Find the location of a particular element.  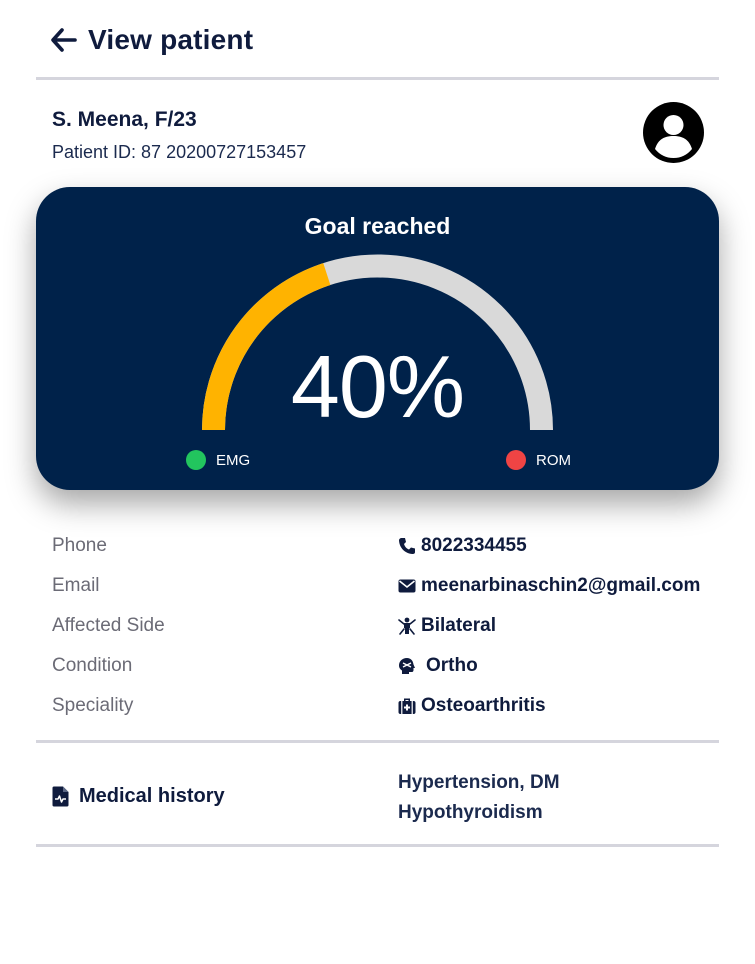

patient-name: S. Meena, F/23 is located at coordinates (124, 119).